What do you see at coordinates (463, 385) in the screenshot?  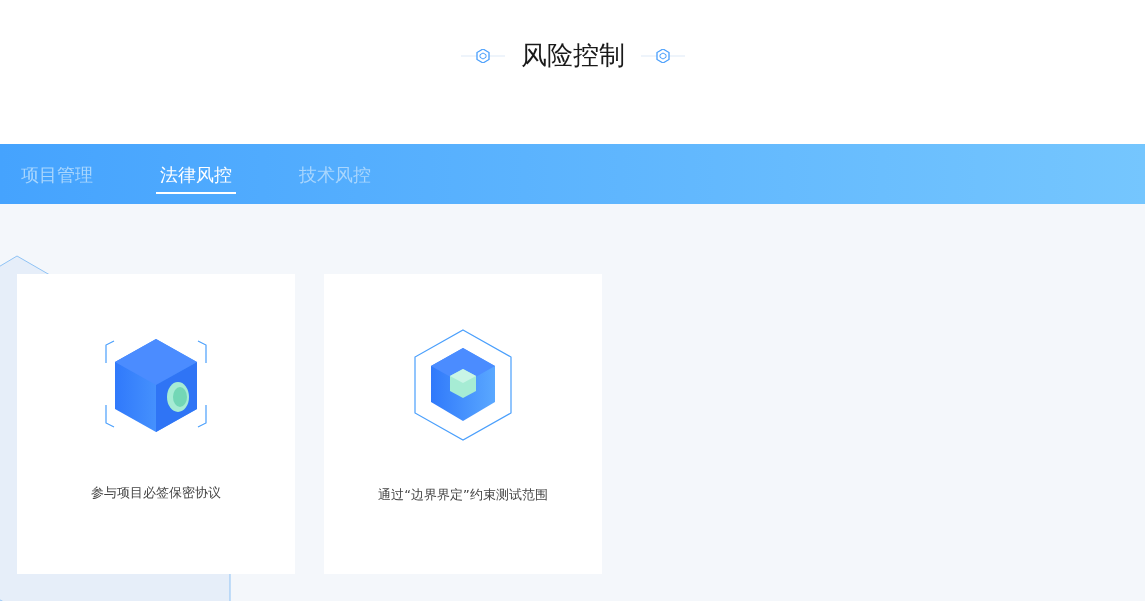 I see `nested-cube-icon` at bounding box center [463, 385].